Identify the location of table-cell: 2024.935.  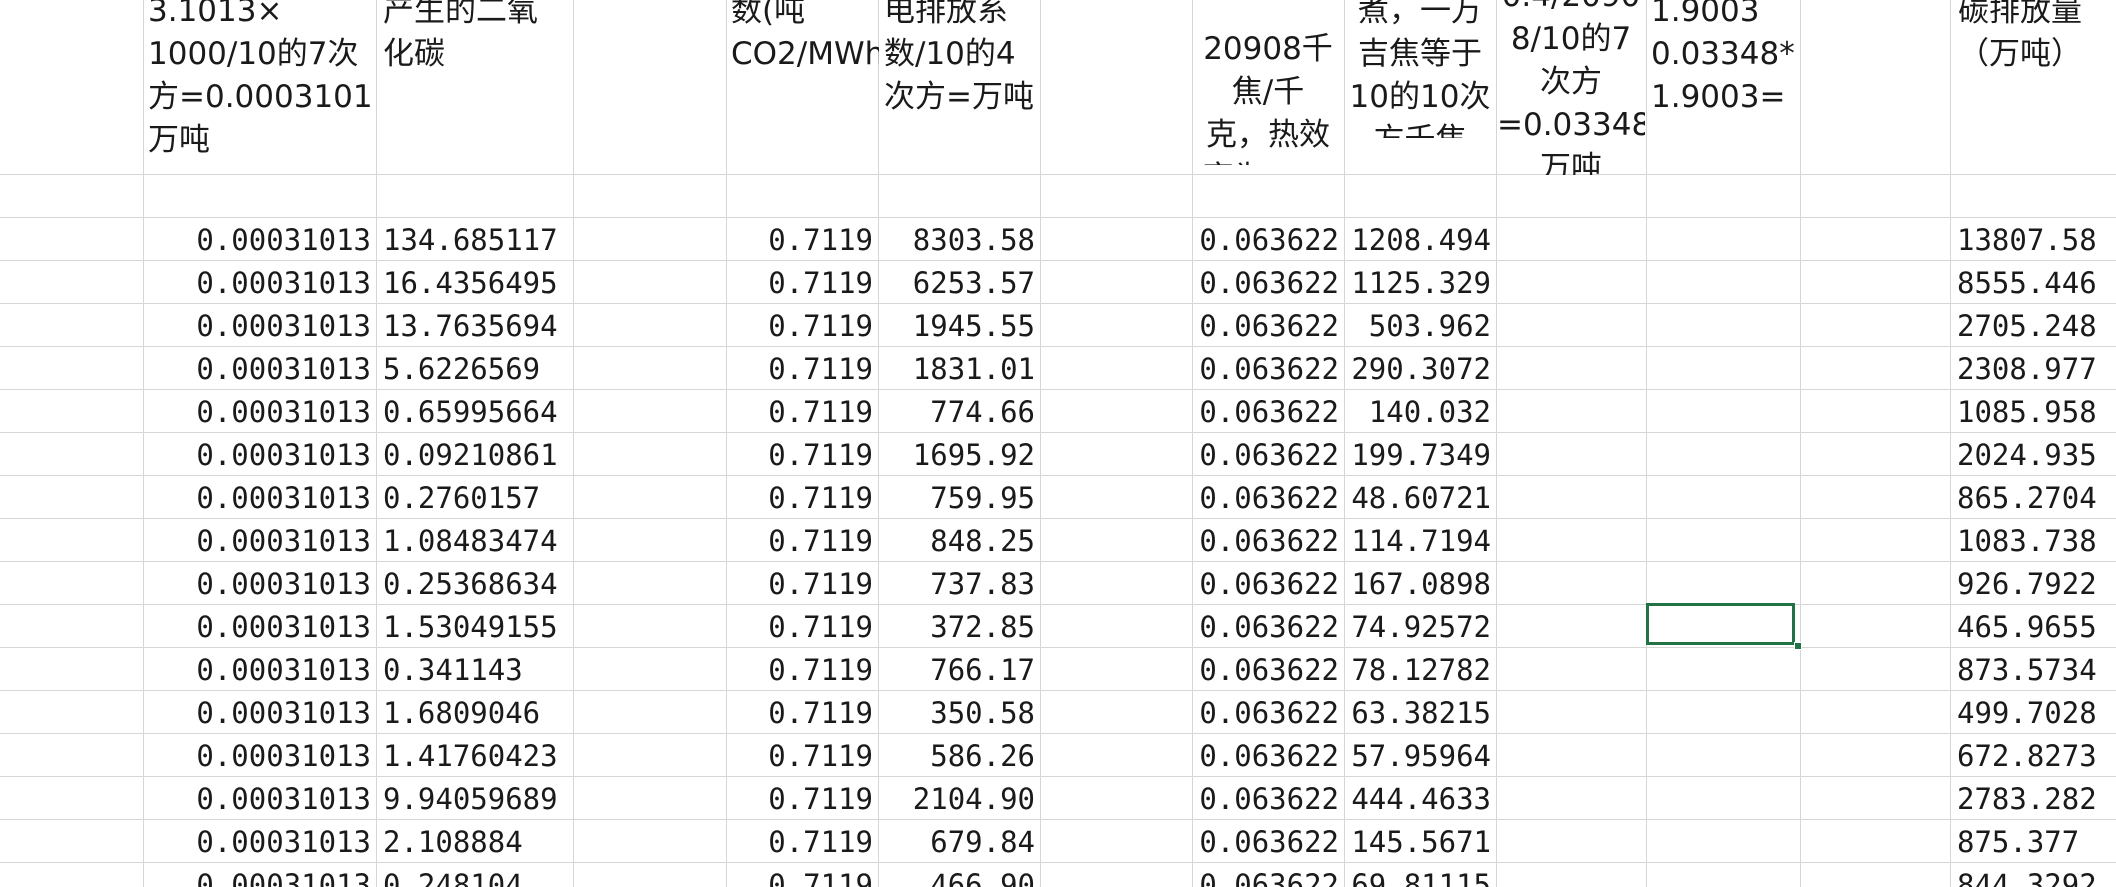
(2033, 455).